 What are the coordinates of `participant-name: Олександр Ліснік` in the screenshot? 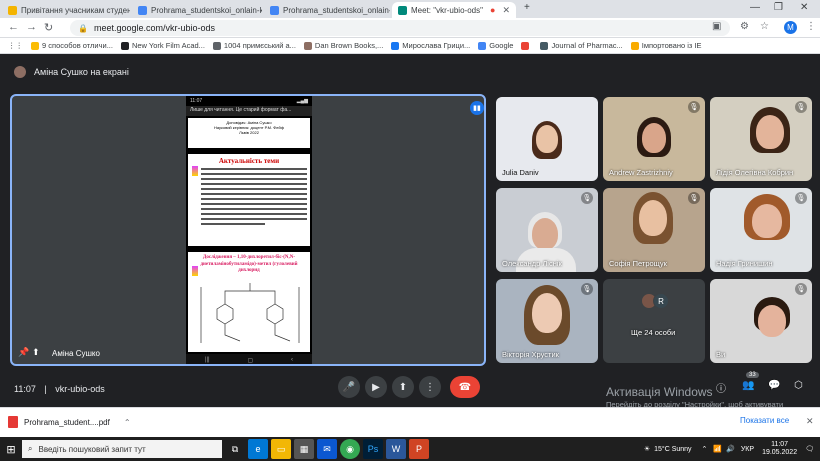 It's located at (532, 263).